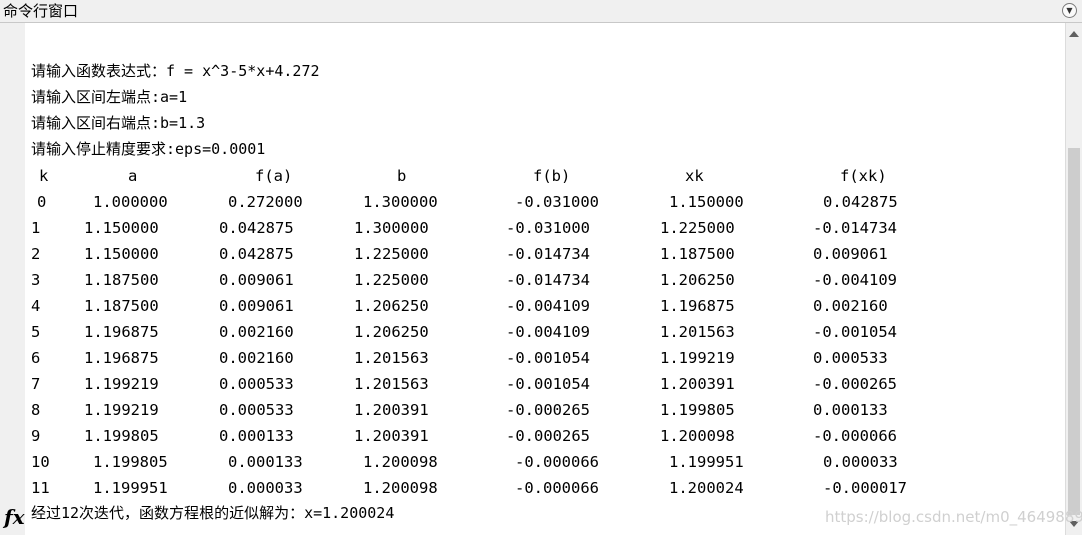 Image resolution: width=1082 pixels, height=535 pixels. What do you see at coordinates (863, 176) in the screenshot?
I see `column-header: f(xk)` at bounding box center [863, 176].